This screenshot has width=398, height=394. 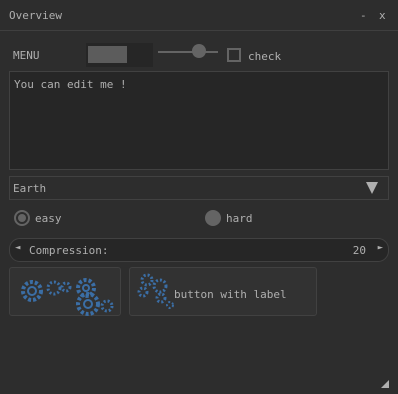 I want to click on minimize-button: -, so click(x=363, y=15).